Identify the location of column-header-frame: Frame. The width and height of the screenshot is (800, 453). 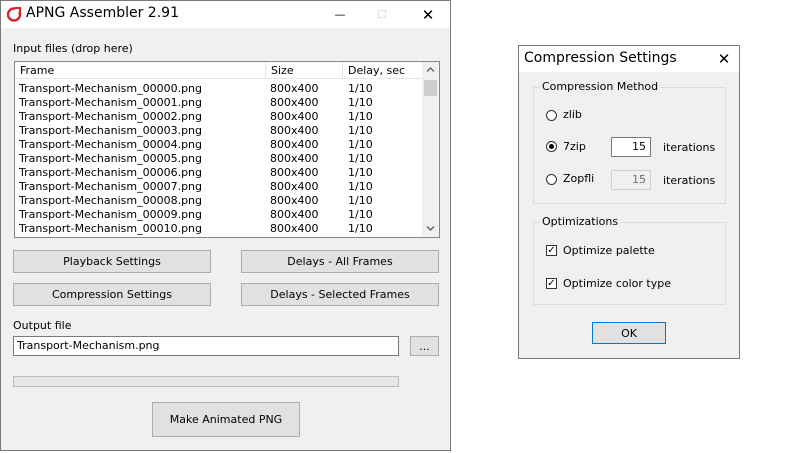
(140, 70).